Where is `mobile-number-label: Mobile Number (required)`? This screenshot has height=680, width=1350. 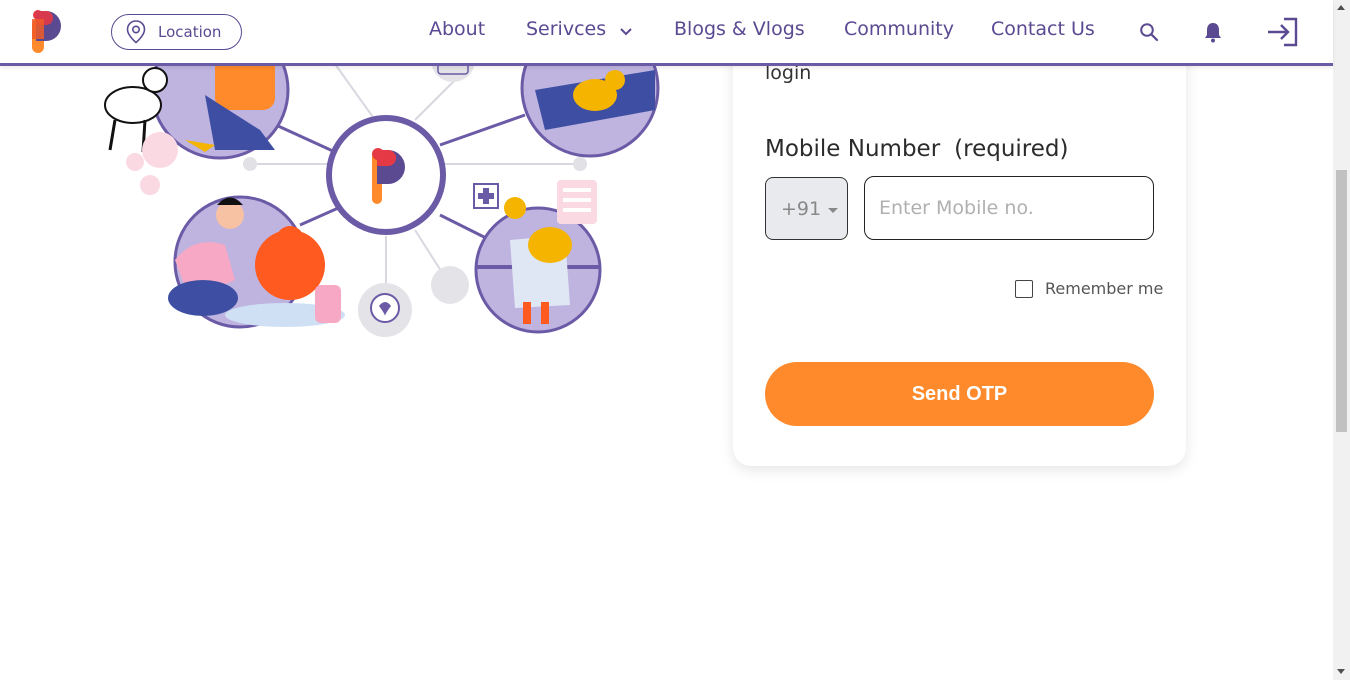
mobile-number-label: Mobile Number (required) is located at coordinates (916, 149).